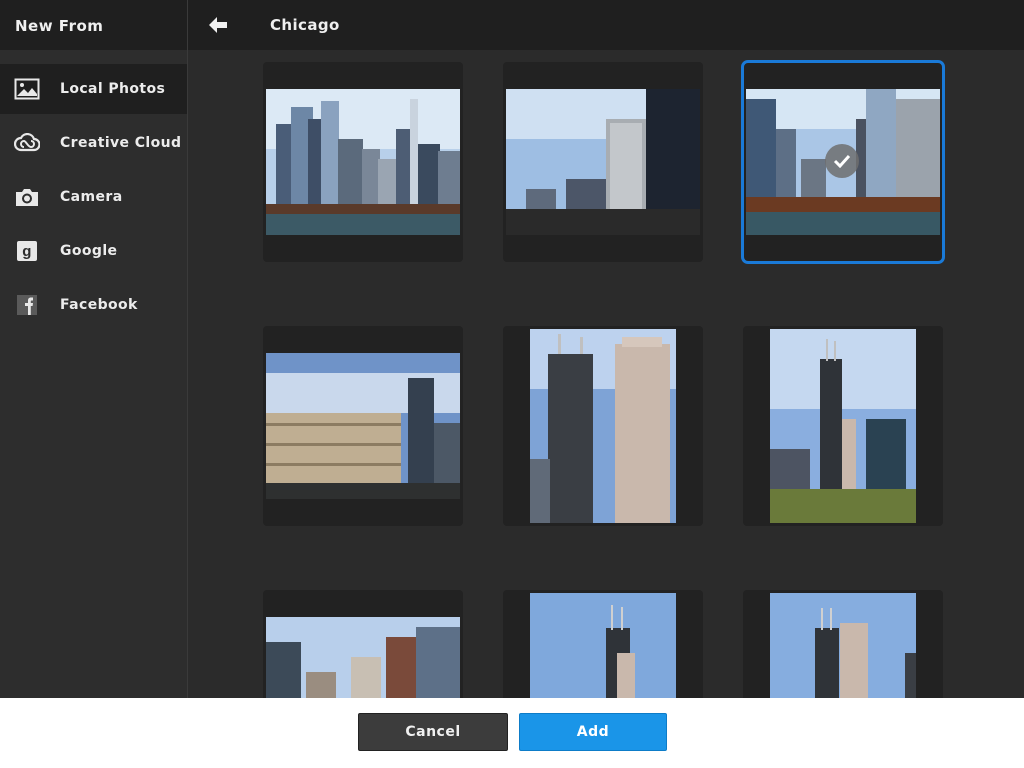  I want to click on camera-icon, so click(27, 197).